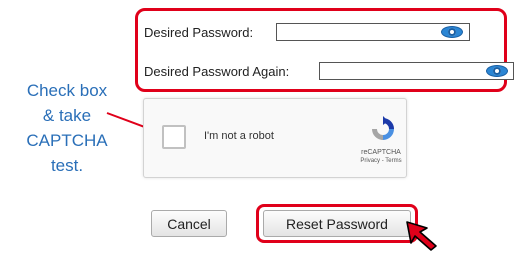 This screenshot has width=514, height=254. I want to click on recaptcha-privacy-terms-link: Privacy - Terms, so click(381, 161).